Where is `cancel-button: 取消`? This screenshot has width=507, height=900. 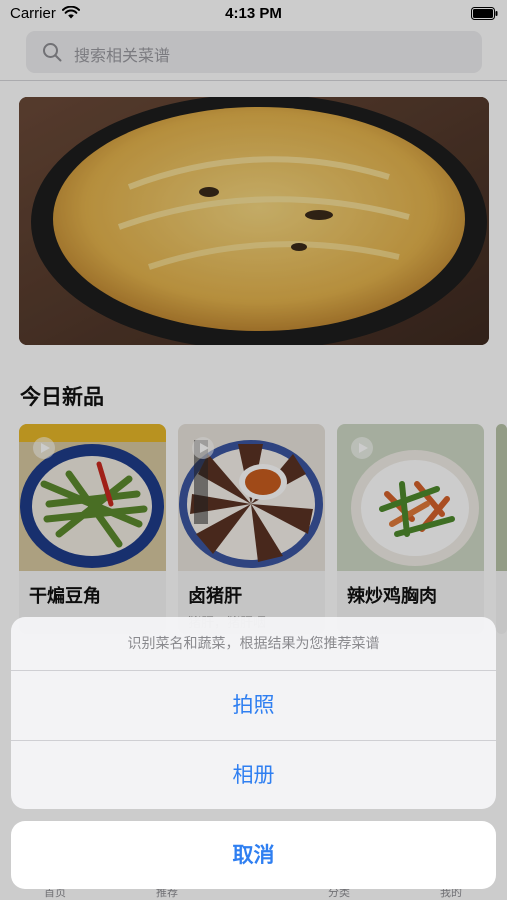 cancel-button: 取消 is located at coordinates (253, 855).